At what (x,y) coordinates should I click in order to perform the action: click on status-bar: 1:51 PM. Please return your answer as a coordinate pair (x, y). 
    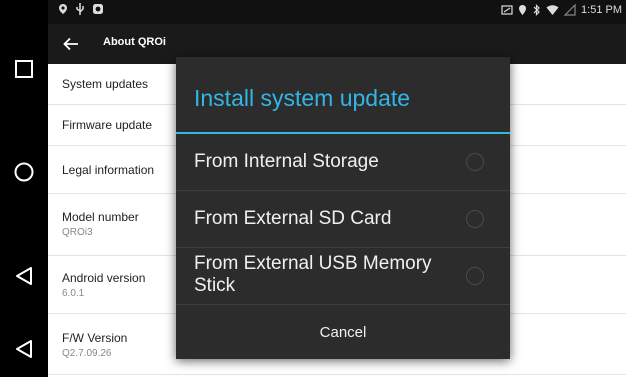
    Looking at the image, I should click on (337, 12).